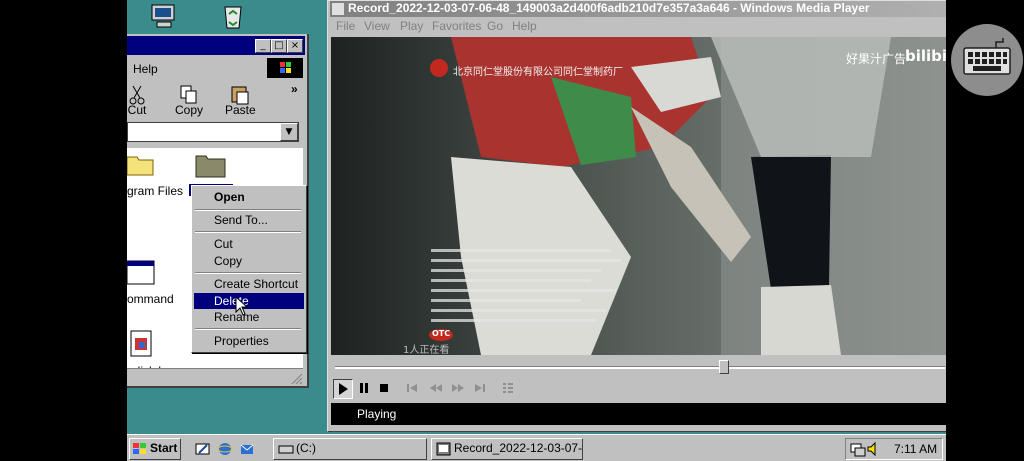 The image size is (1024, 461). I want to click on task-label: (C:), so click(306, 448).